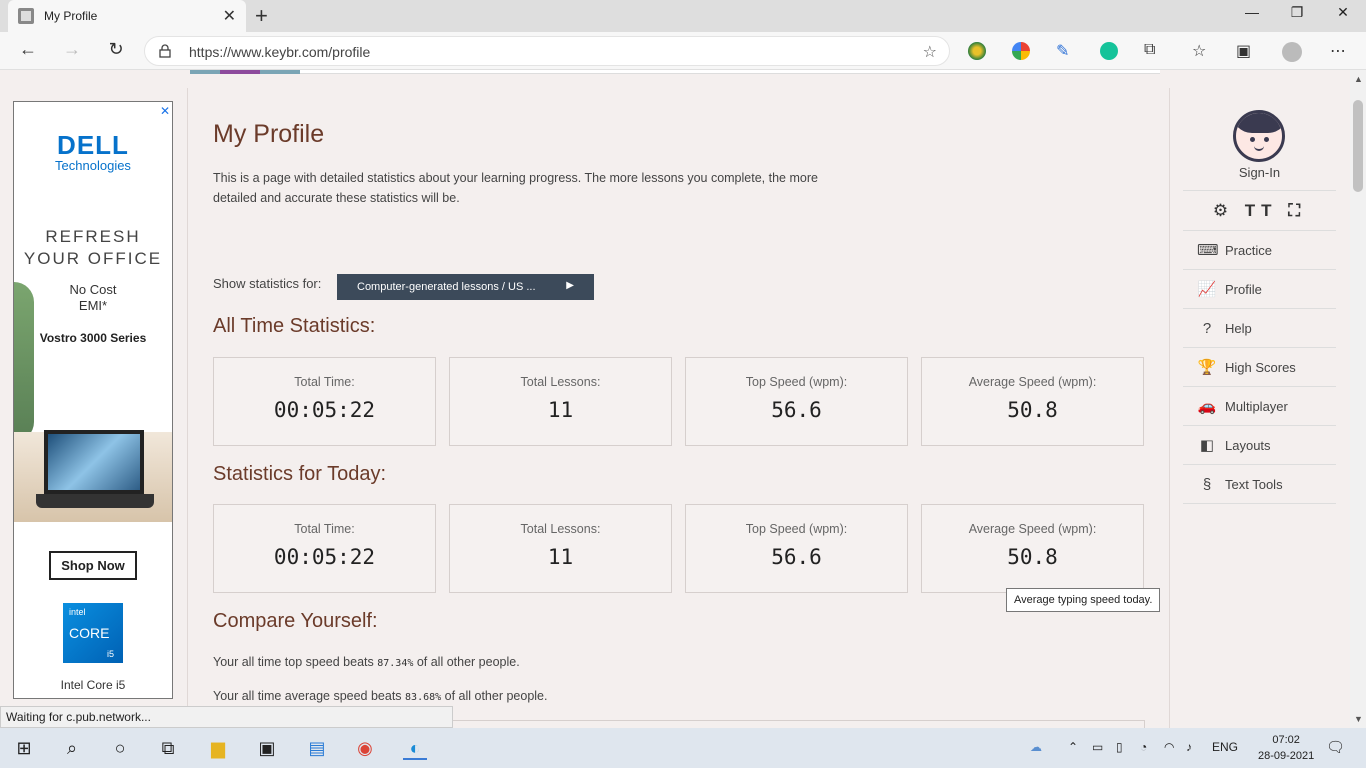 Image resolution: width=1366 pixels, height=768 pixels. I want to click on search-icon: ⌕, so click(72, 748).